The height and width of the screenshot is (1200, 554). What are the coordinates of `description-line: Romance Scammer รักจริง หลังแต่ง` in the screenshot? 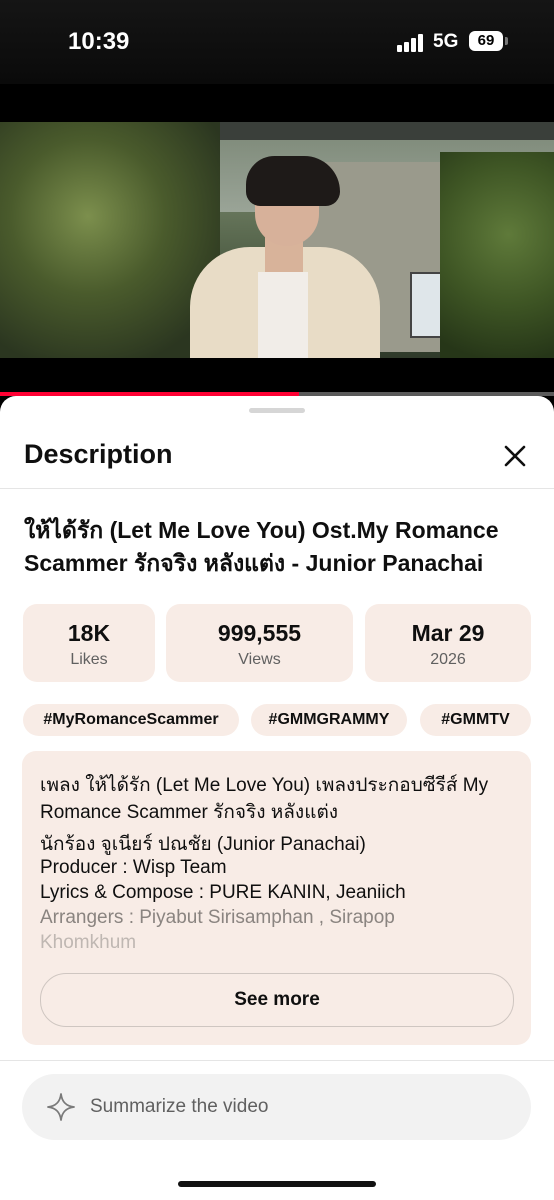 It's located at (189, 812).